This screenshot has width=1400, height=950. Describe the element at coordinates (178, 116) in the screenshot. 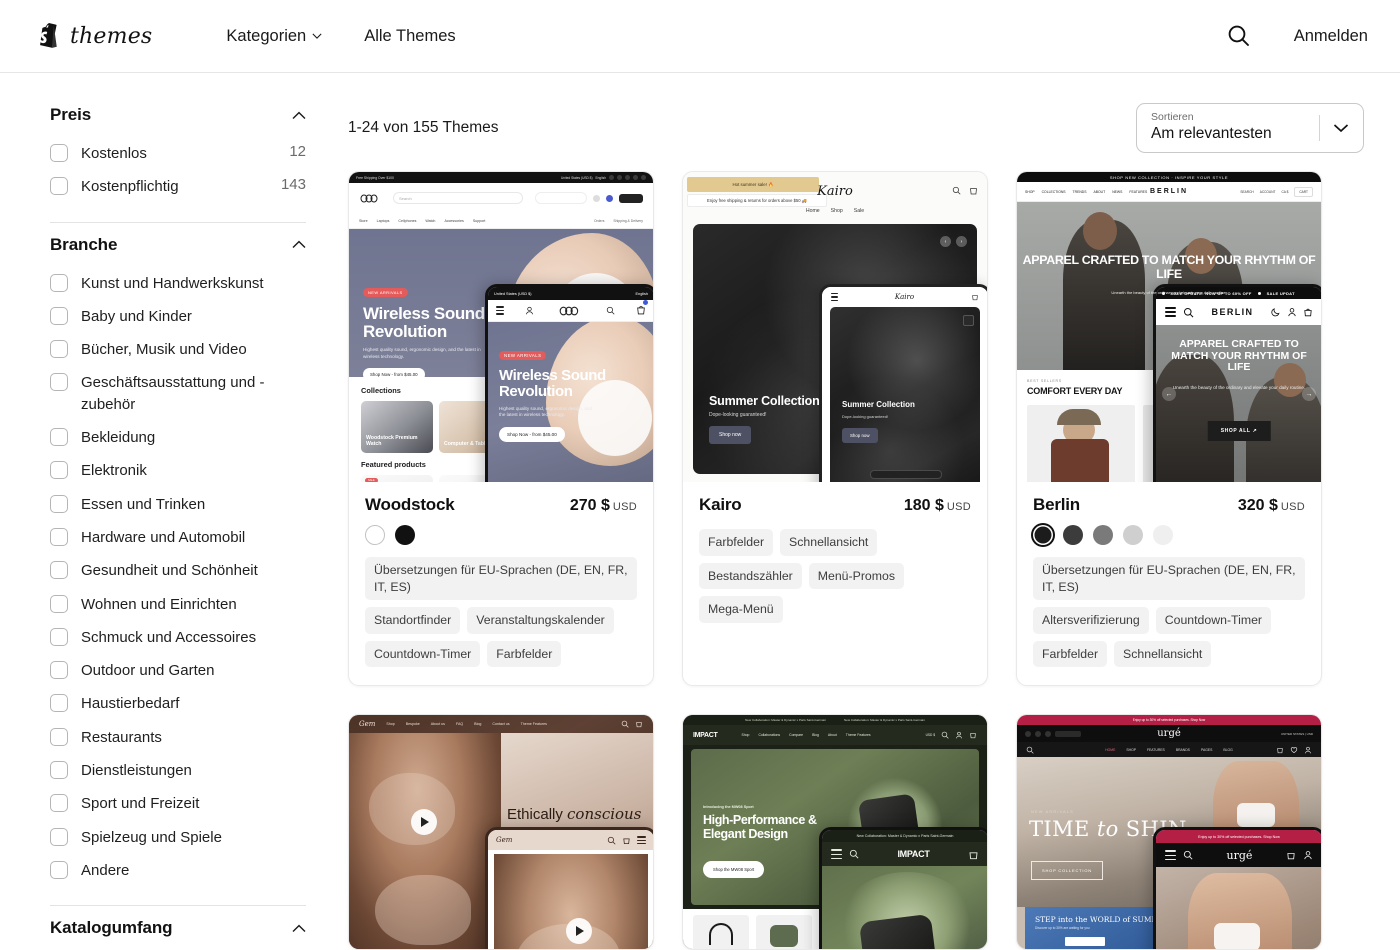

I see `filter-group-header-preis: Preis` at that location.